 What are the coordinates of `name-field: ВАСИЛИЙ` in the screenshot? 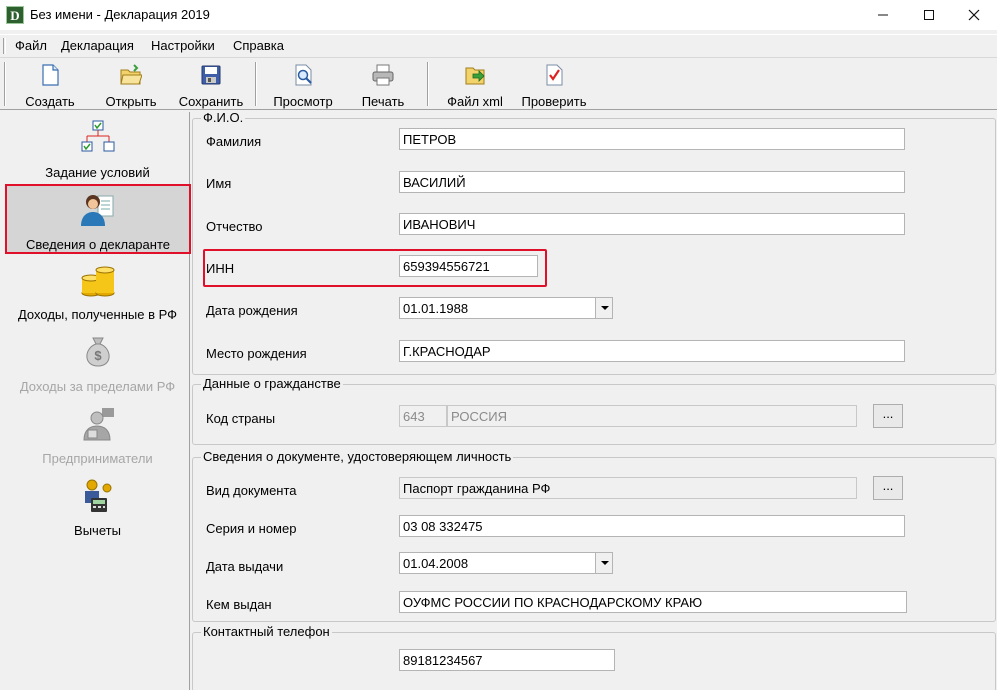 It's located at (652, 182).